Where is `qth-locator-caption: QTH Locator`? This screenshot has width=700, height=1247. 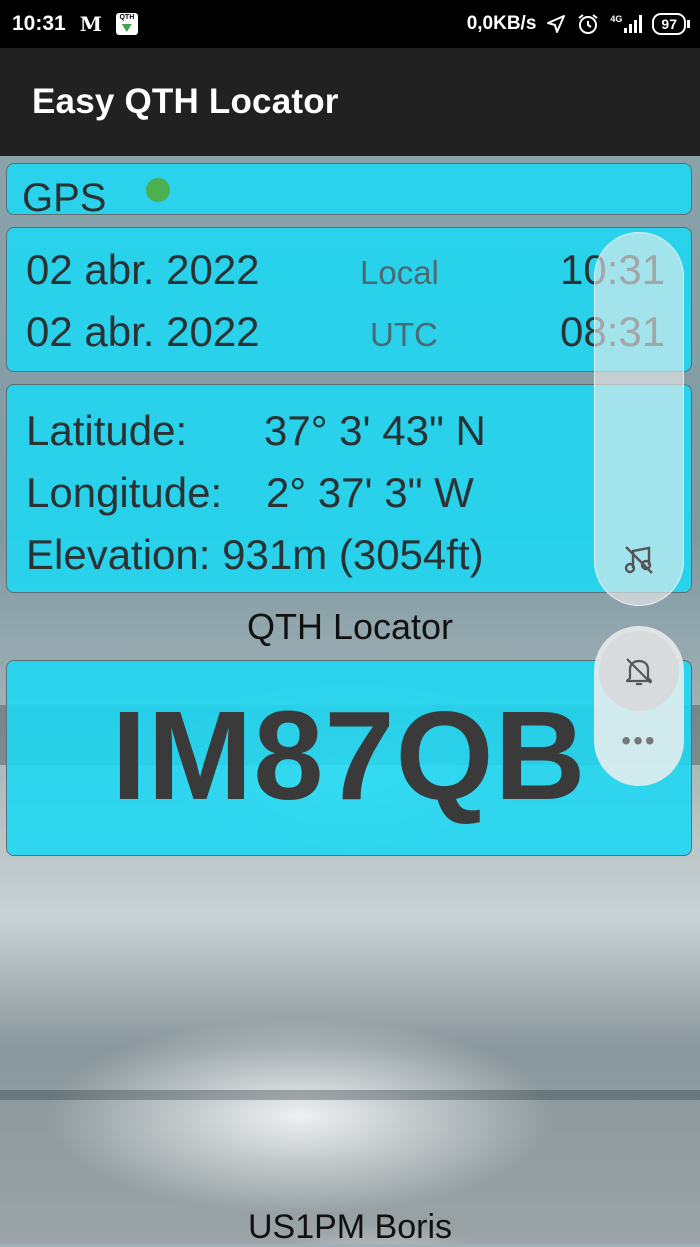
qth-locator-caption: QTH Locator is located at coordinates (350, 626).